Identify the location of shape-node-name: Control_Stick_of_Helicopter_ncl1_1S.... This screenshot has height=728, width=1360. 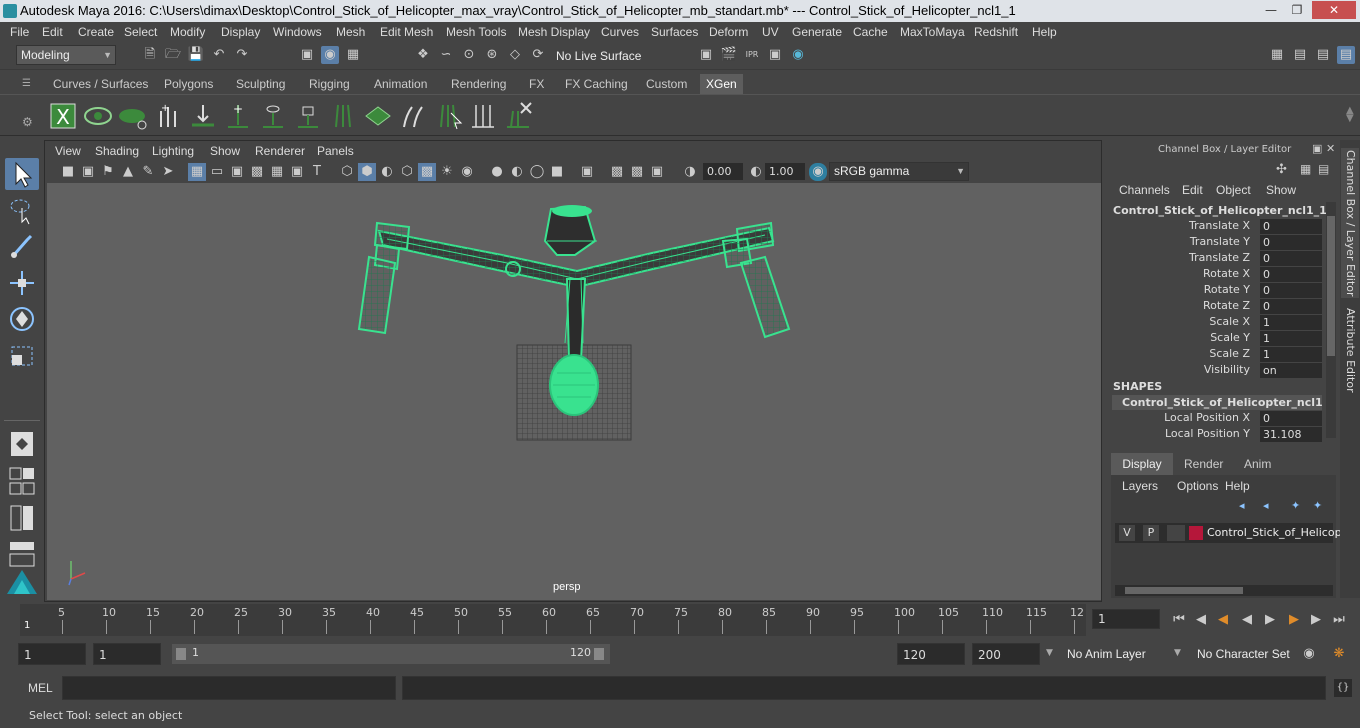
(1217, 402).